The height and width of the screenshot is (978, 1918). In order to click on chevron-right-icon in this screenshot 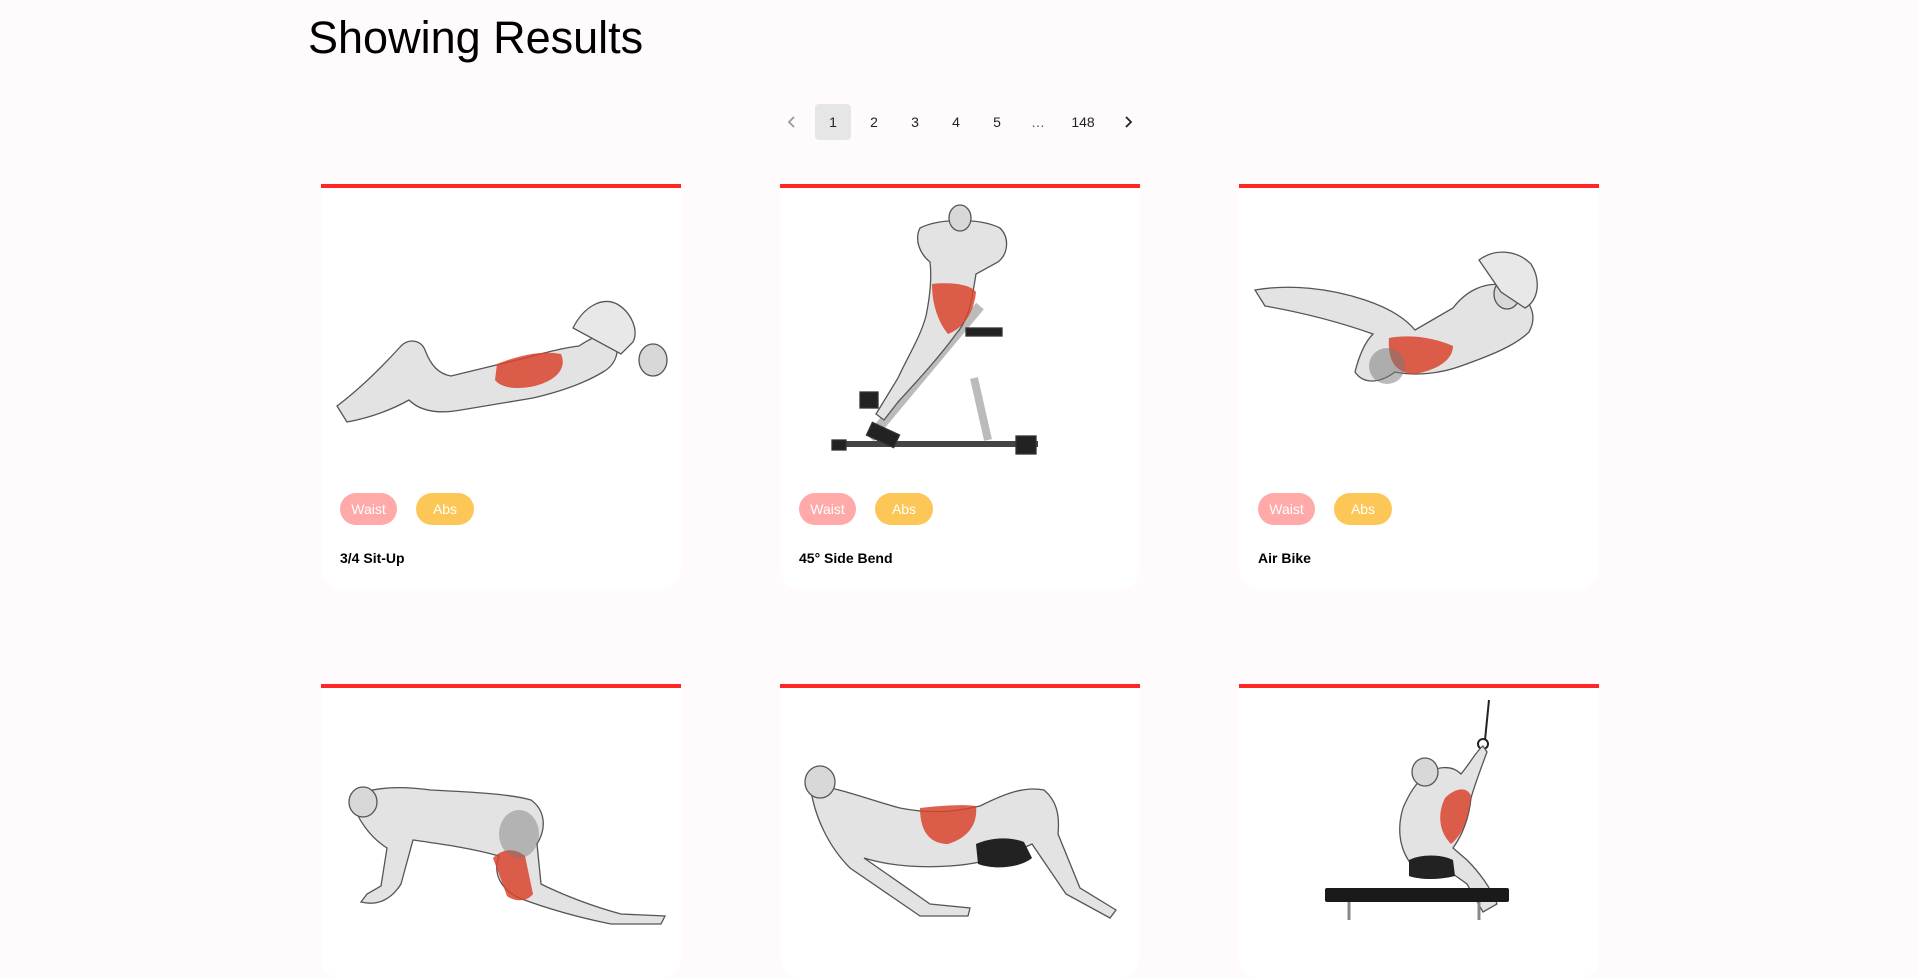, I will do `click(1129, 122)`.